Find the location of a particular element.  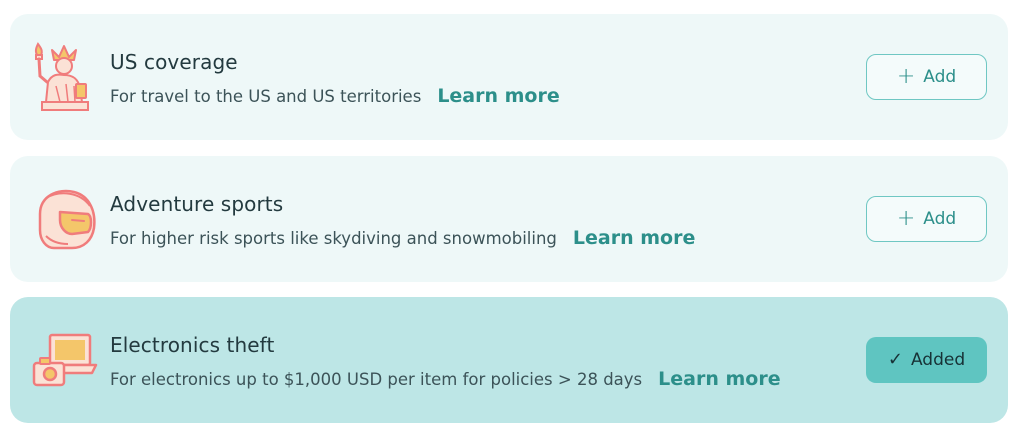

button-label: Added is located at coordinates (938, 360).